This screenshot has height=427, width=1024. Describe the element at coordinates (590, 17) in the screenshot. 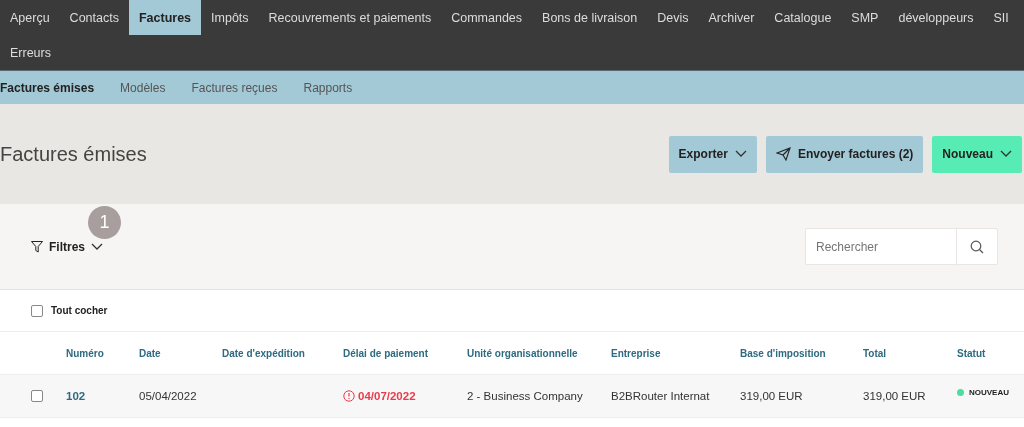

I see `nav-tab: Bons de livraison` at that location.